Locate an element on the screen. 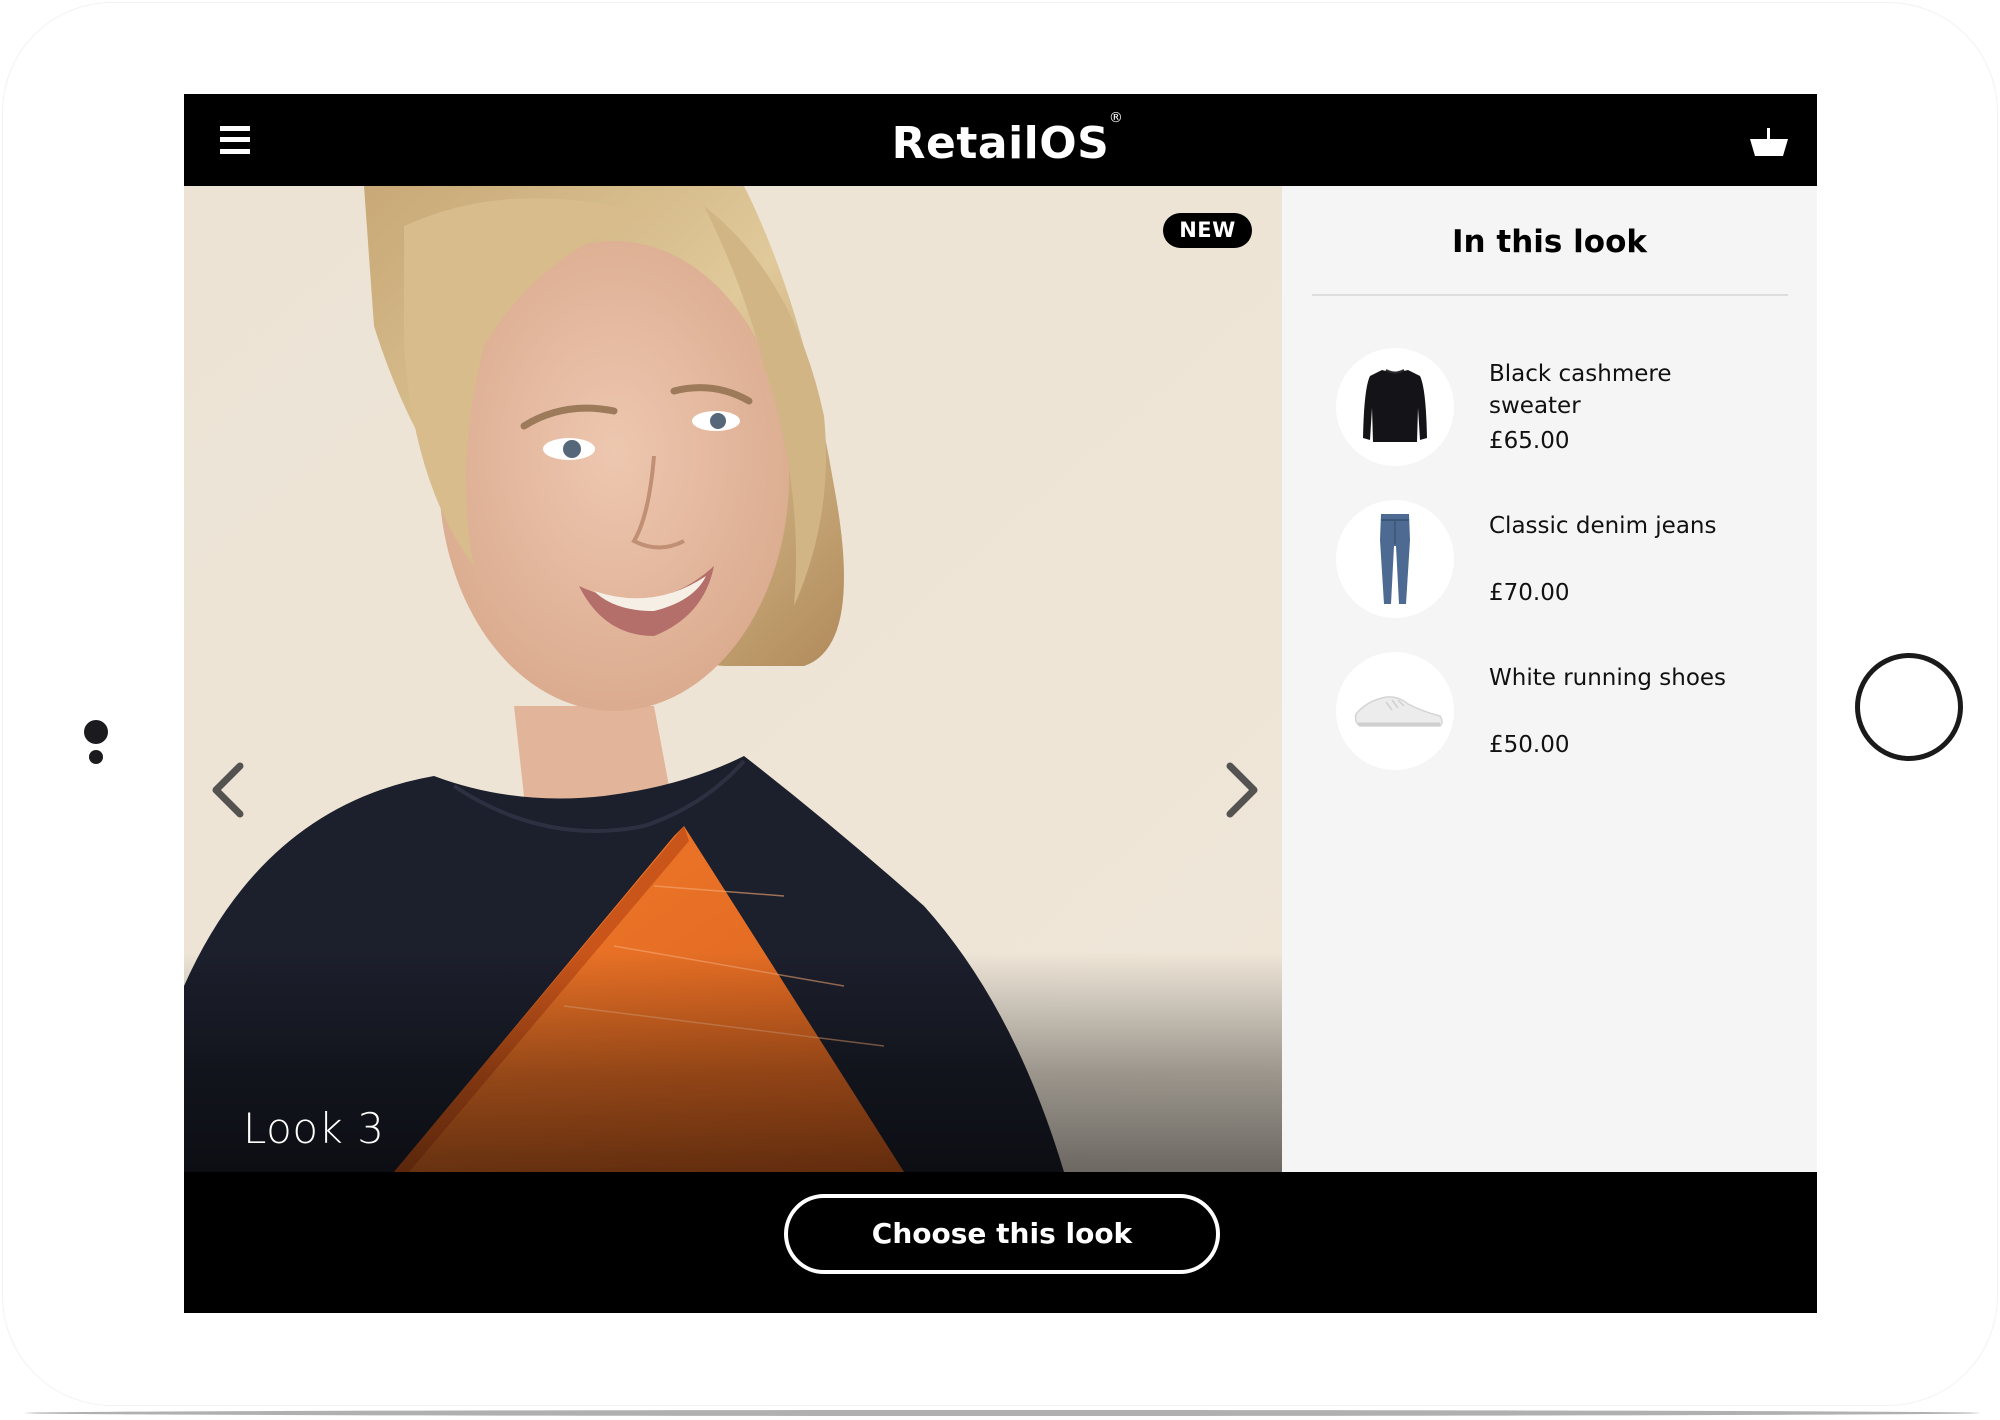 The image size is (2000, 1420). shopping-basket-icon is located at coordinates (1769, 142).